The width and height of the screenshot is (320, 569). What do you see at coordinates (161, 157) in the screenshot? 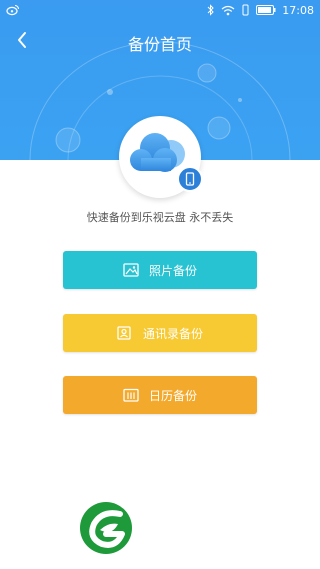
I see `hero-illustration` at bounding box center [161, 157].